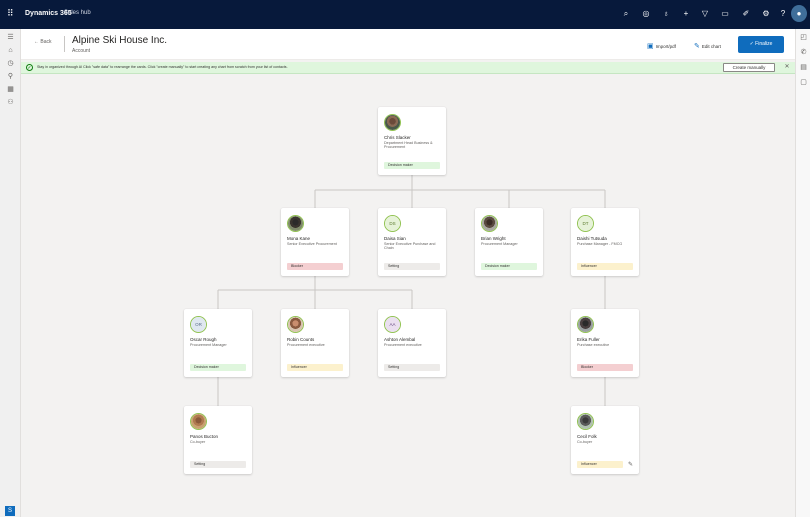  I want to click on avatar-initials: AA, so click(392, 324).